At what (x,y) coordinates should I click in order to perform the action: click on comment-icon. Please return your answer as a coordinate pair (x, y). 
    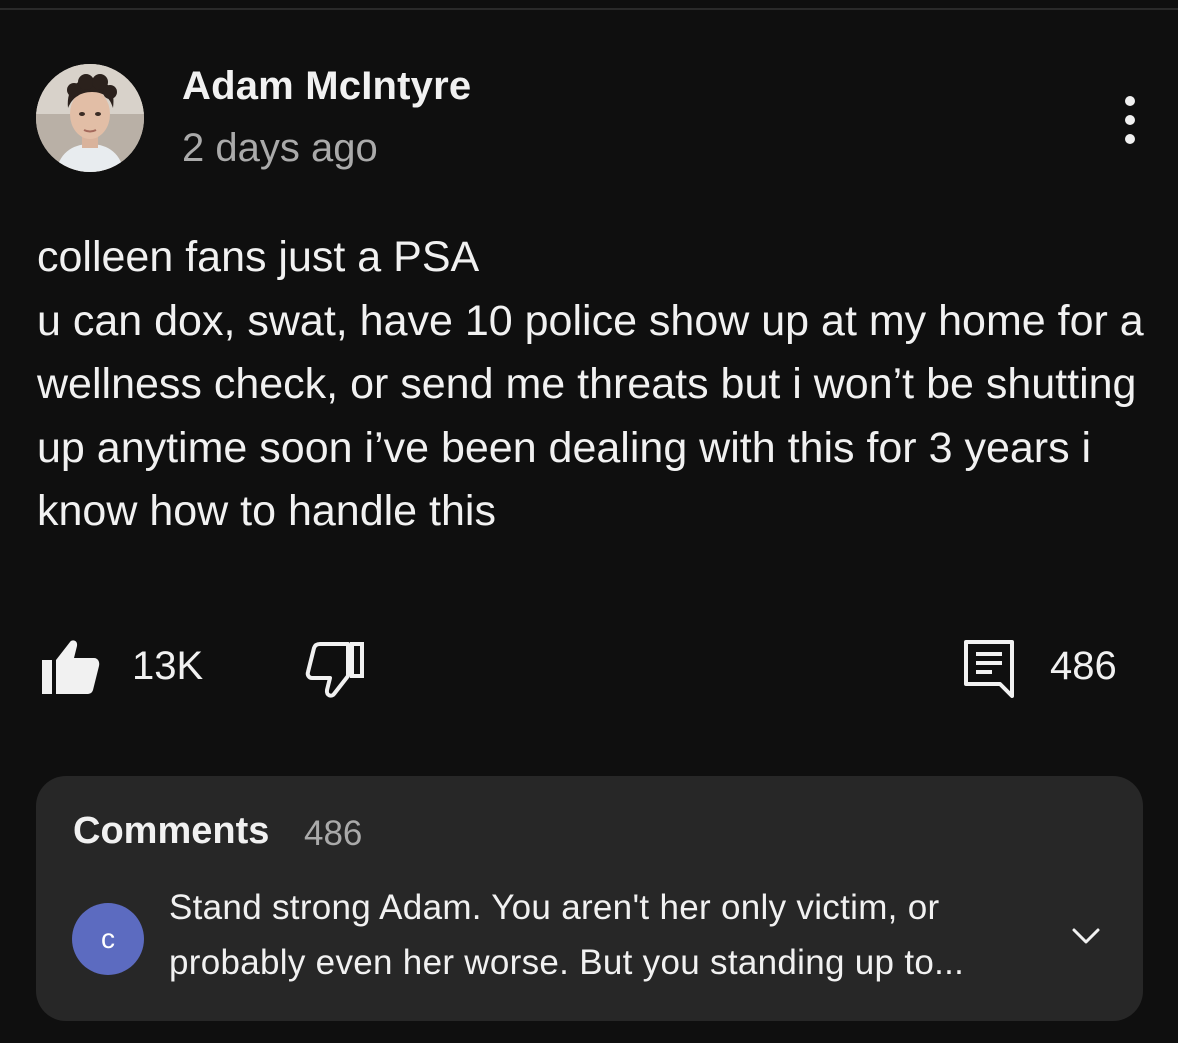
    Looking at the image, I should click on (989, 669).